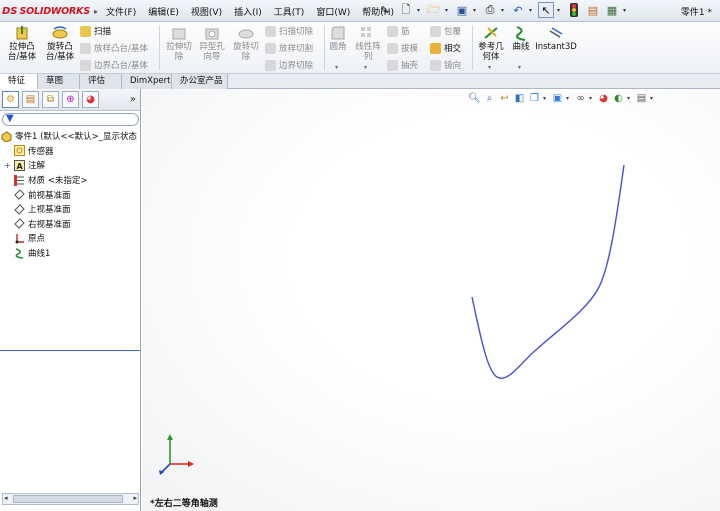 This screenshot has width=720, height=511. Describe the element at coordinates (49, 224) in the screenshot. I see `tree-node-label: 右视基准面` at that location.